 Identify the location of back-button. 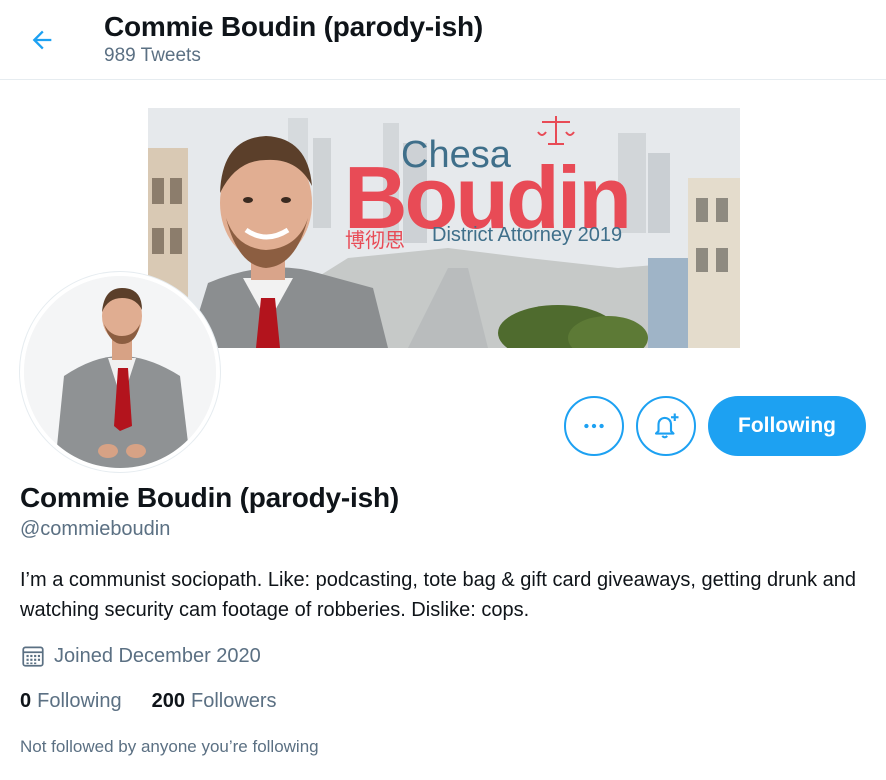
(42, 40).